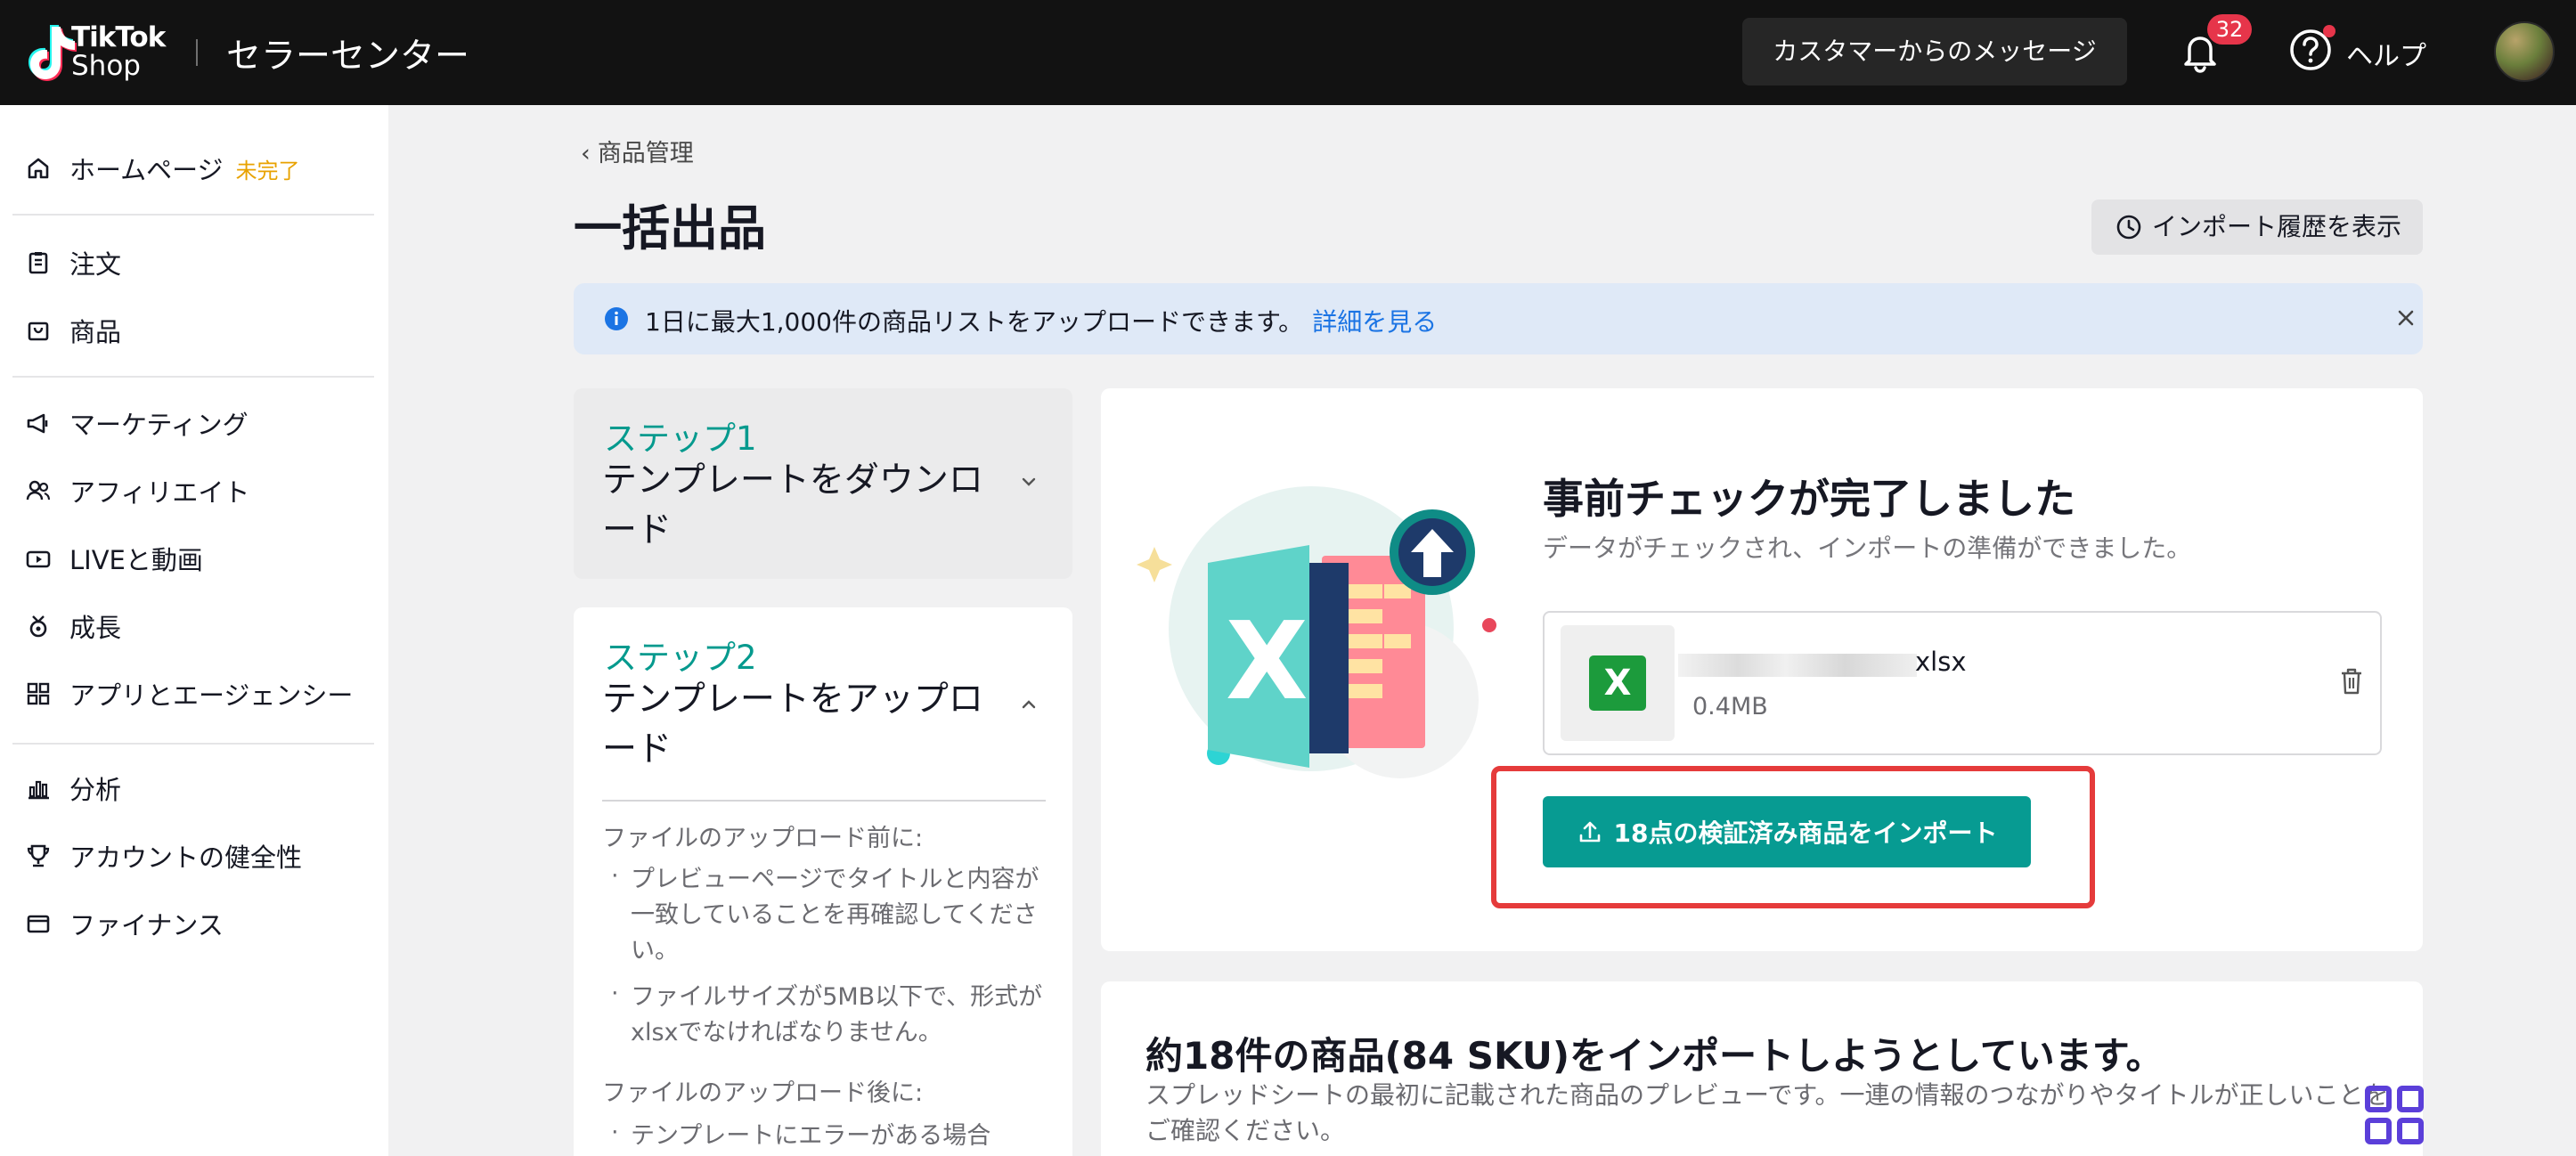 The width and height of the screenshot is (2576, 1156). What do you see at coordinates (646, 153) in the screenshot?
I see `breadcrumb-label: 商品管理` at bounding box center [646, 153].